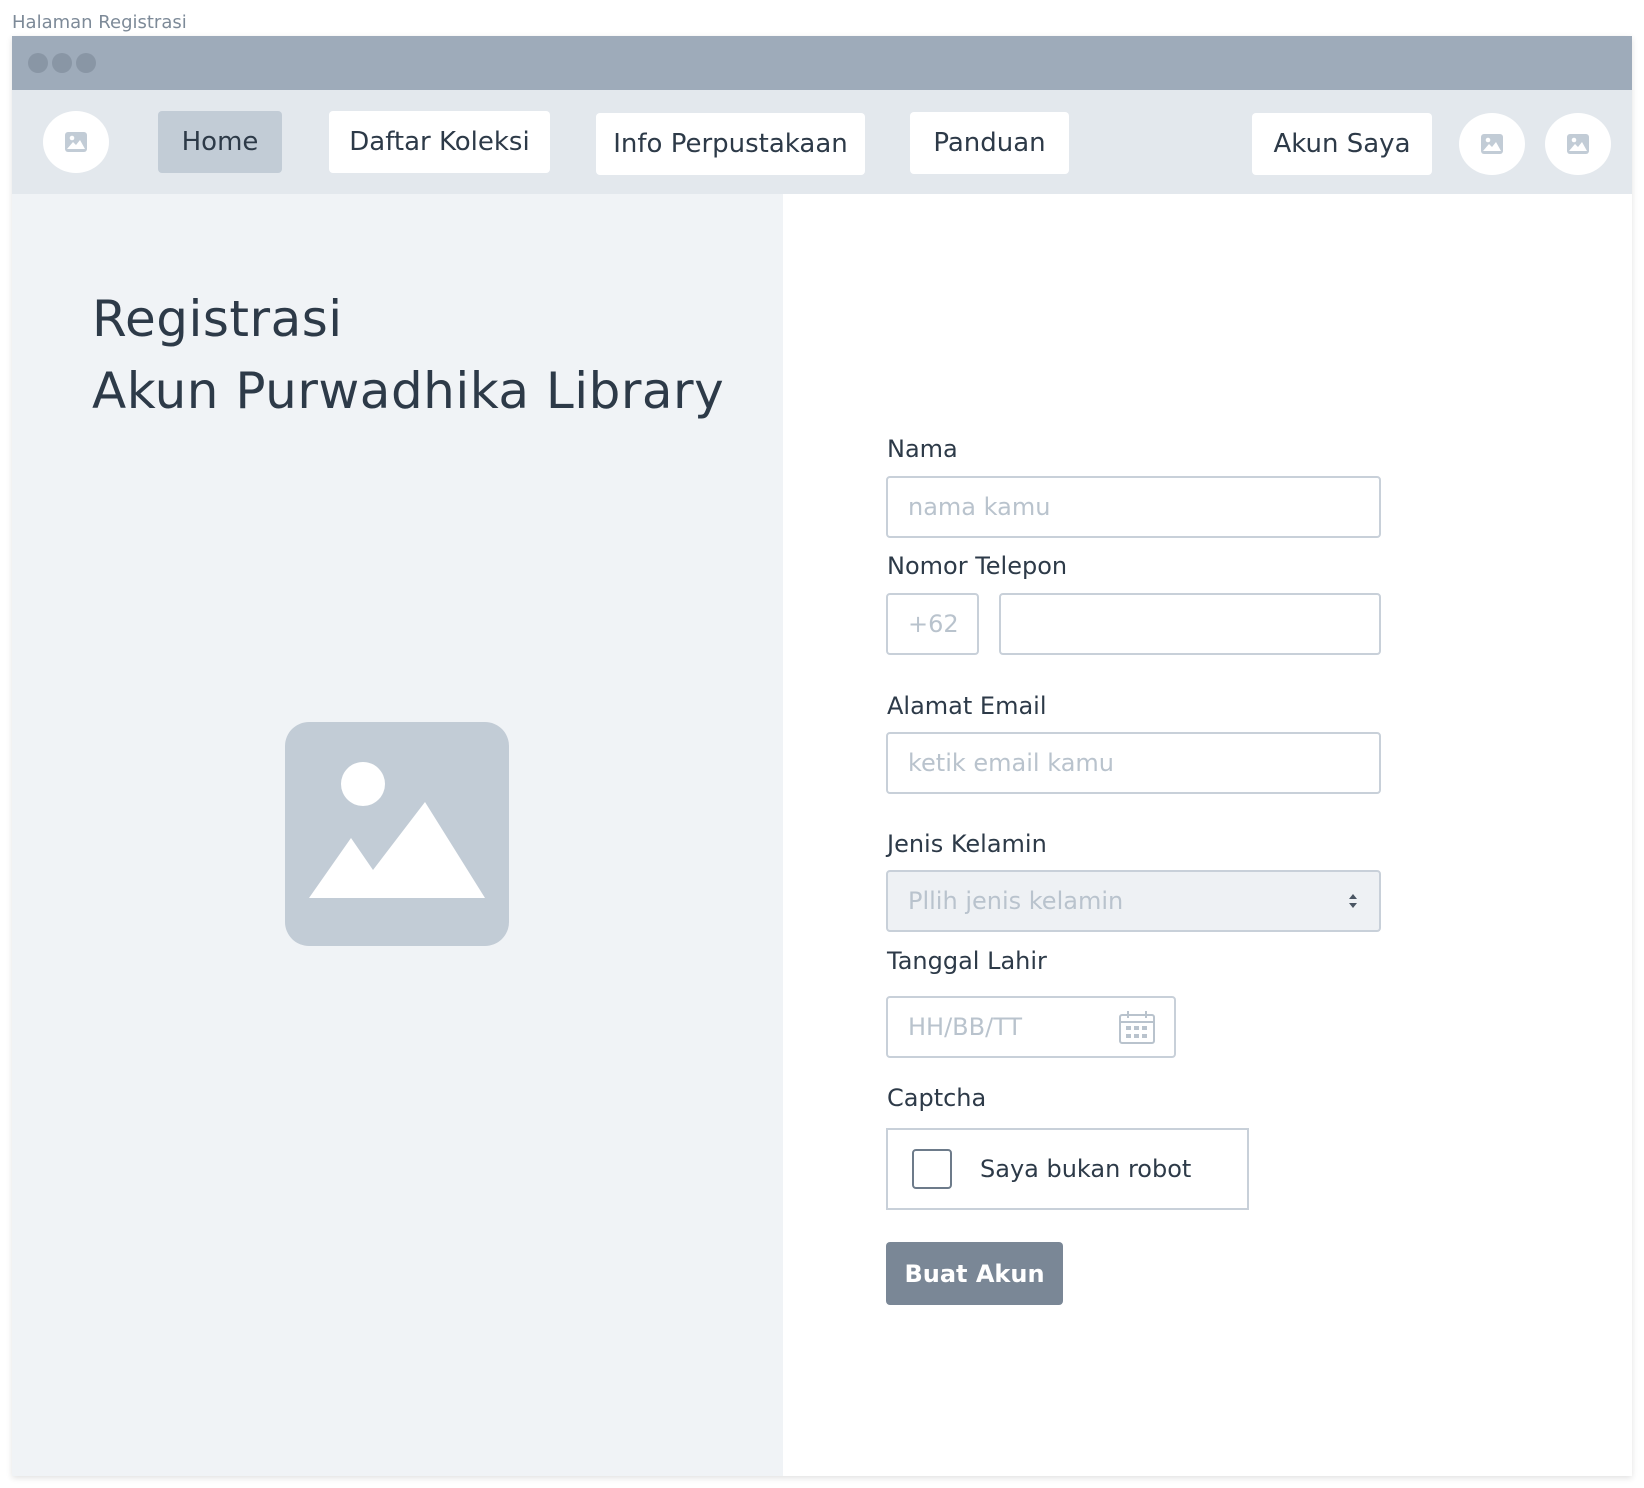 The image size is (1644, 1488). What do you see at coordinates (967, 706) in the screenshot?
I see `email-label: Alamat Email` at bounding box center [967, 706].